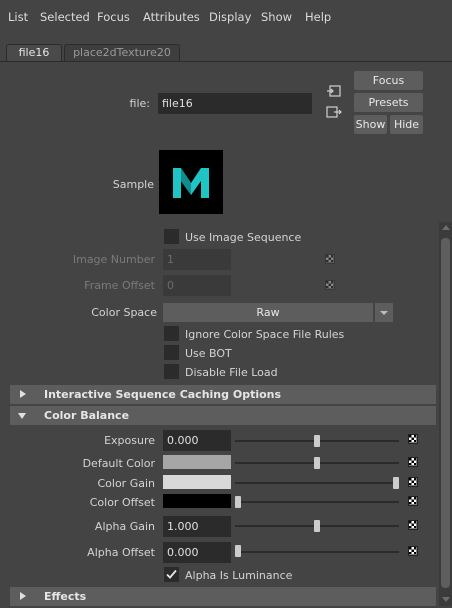  What do you see at coordinates (18, 17) in the screenshot?
I see `menu-list: List` at bounding box center [18, 17].